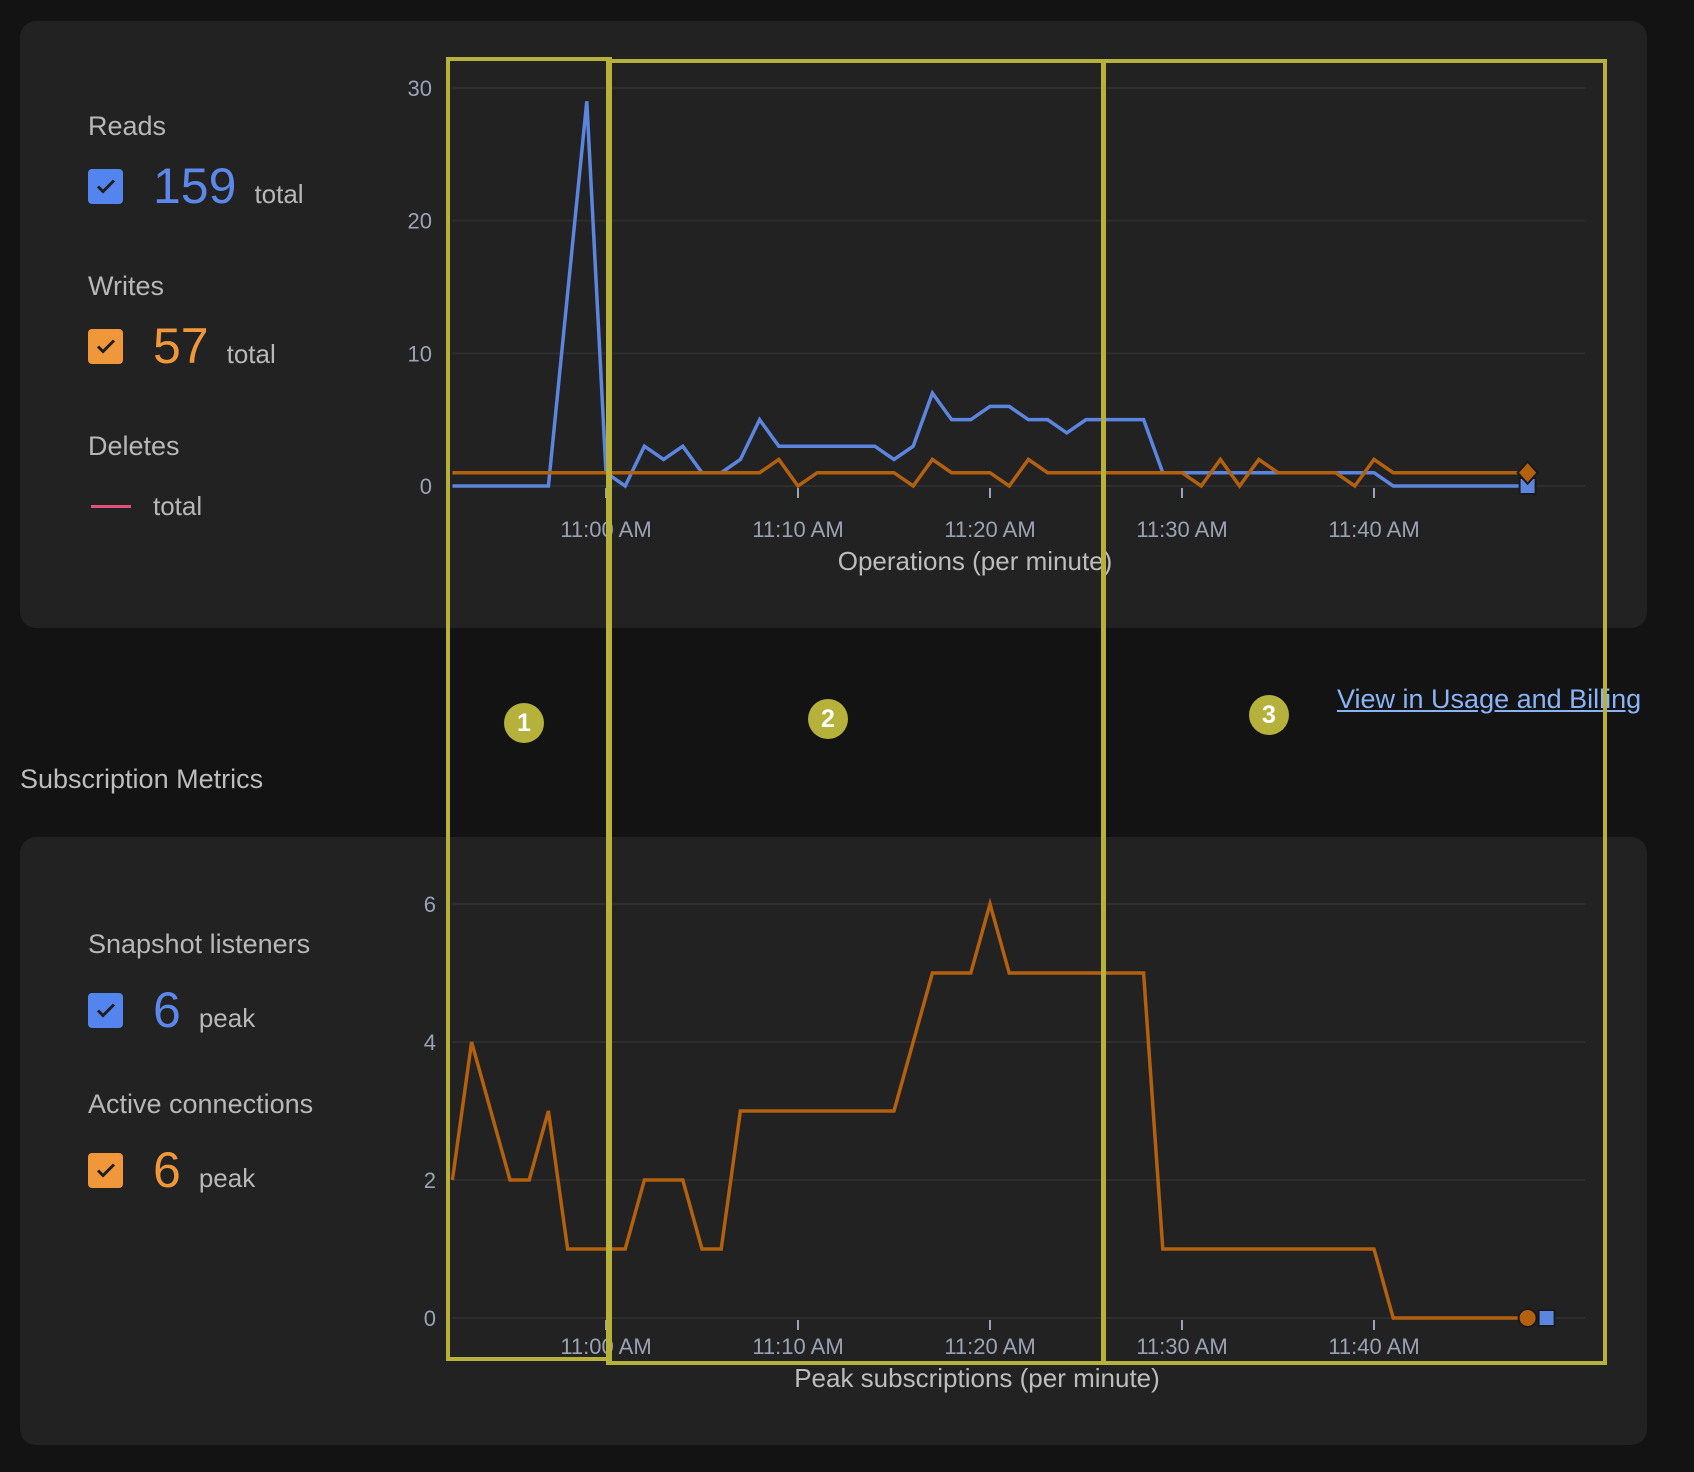 Image resolution: width=1694 pixels, height=1472 pixels. What do you see at coordinates (797, 1346) in the screenshot?
I see `x-tick-label: 11:10 AM` at bounding box center [797, 1346].